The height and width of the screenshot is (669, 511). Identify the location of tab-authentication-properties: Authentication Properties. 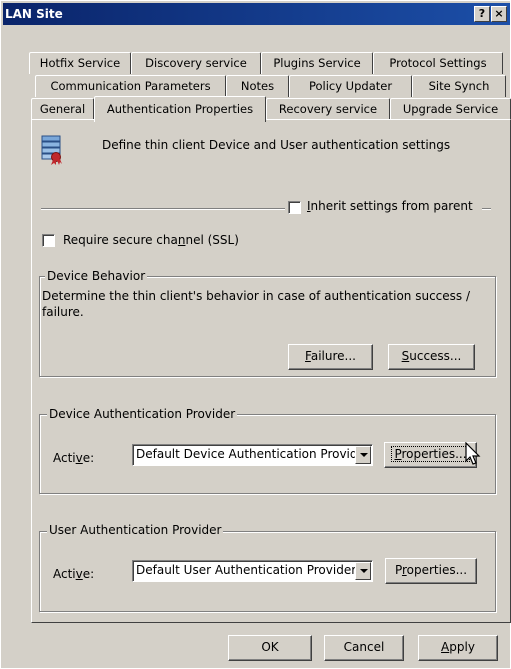
(180, 109).